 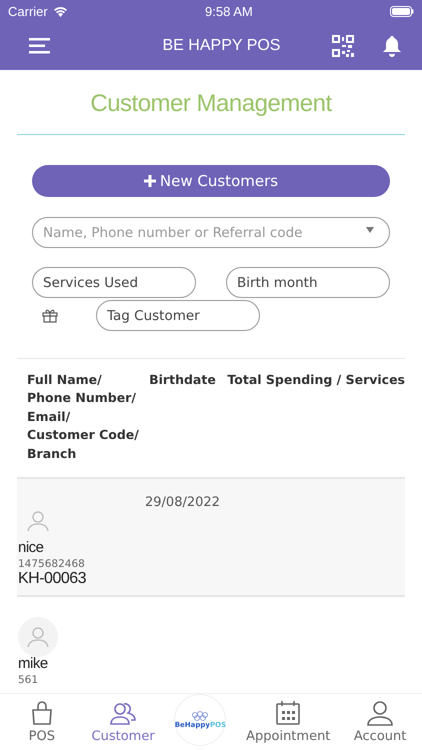 I want to click on tab: POS, so click(x=42, y=722).